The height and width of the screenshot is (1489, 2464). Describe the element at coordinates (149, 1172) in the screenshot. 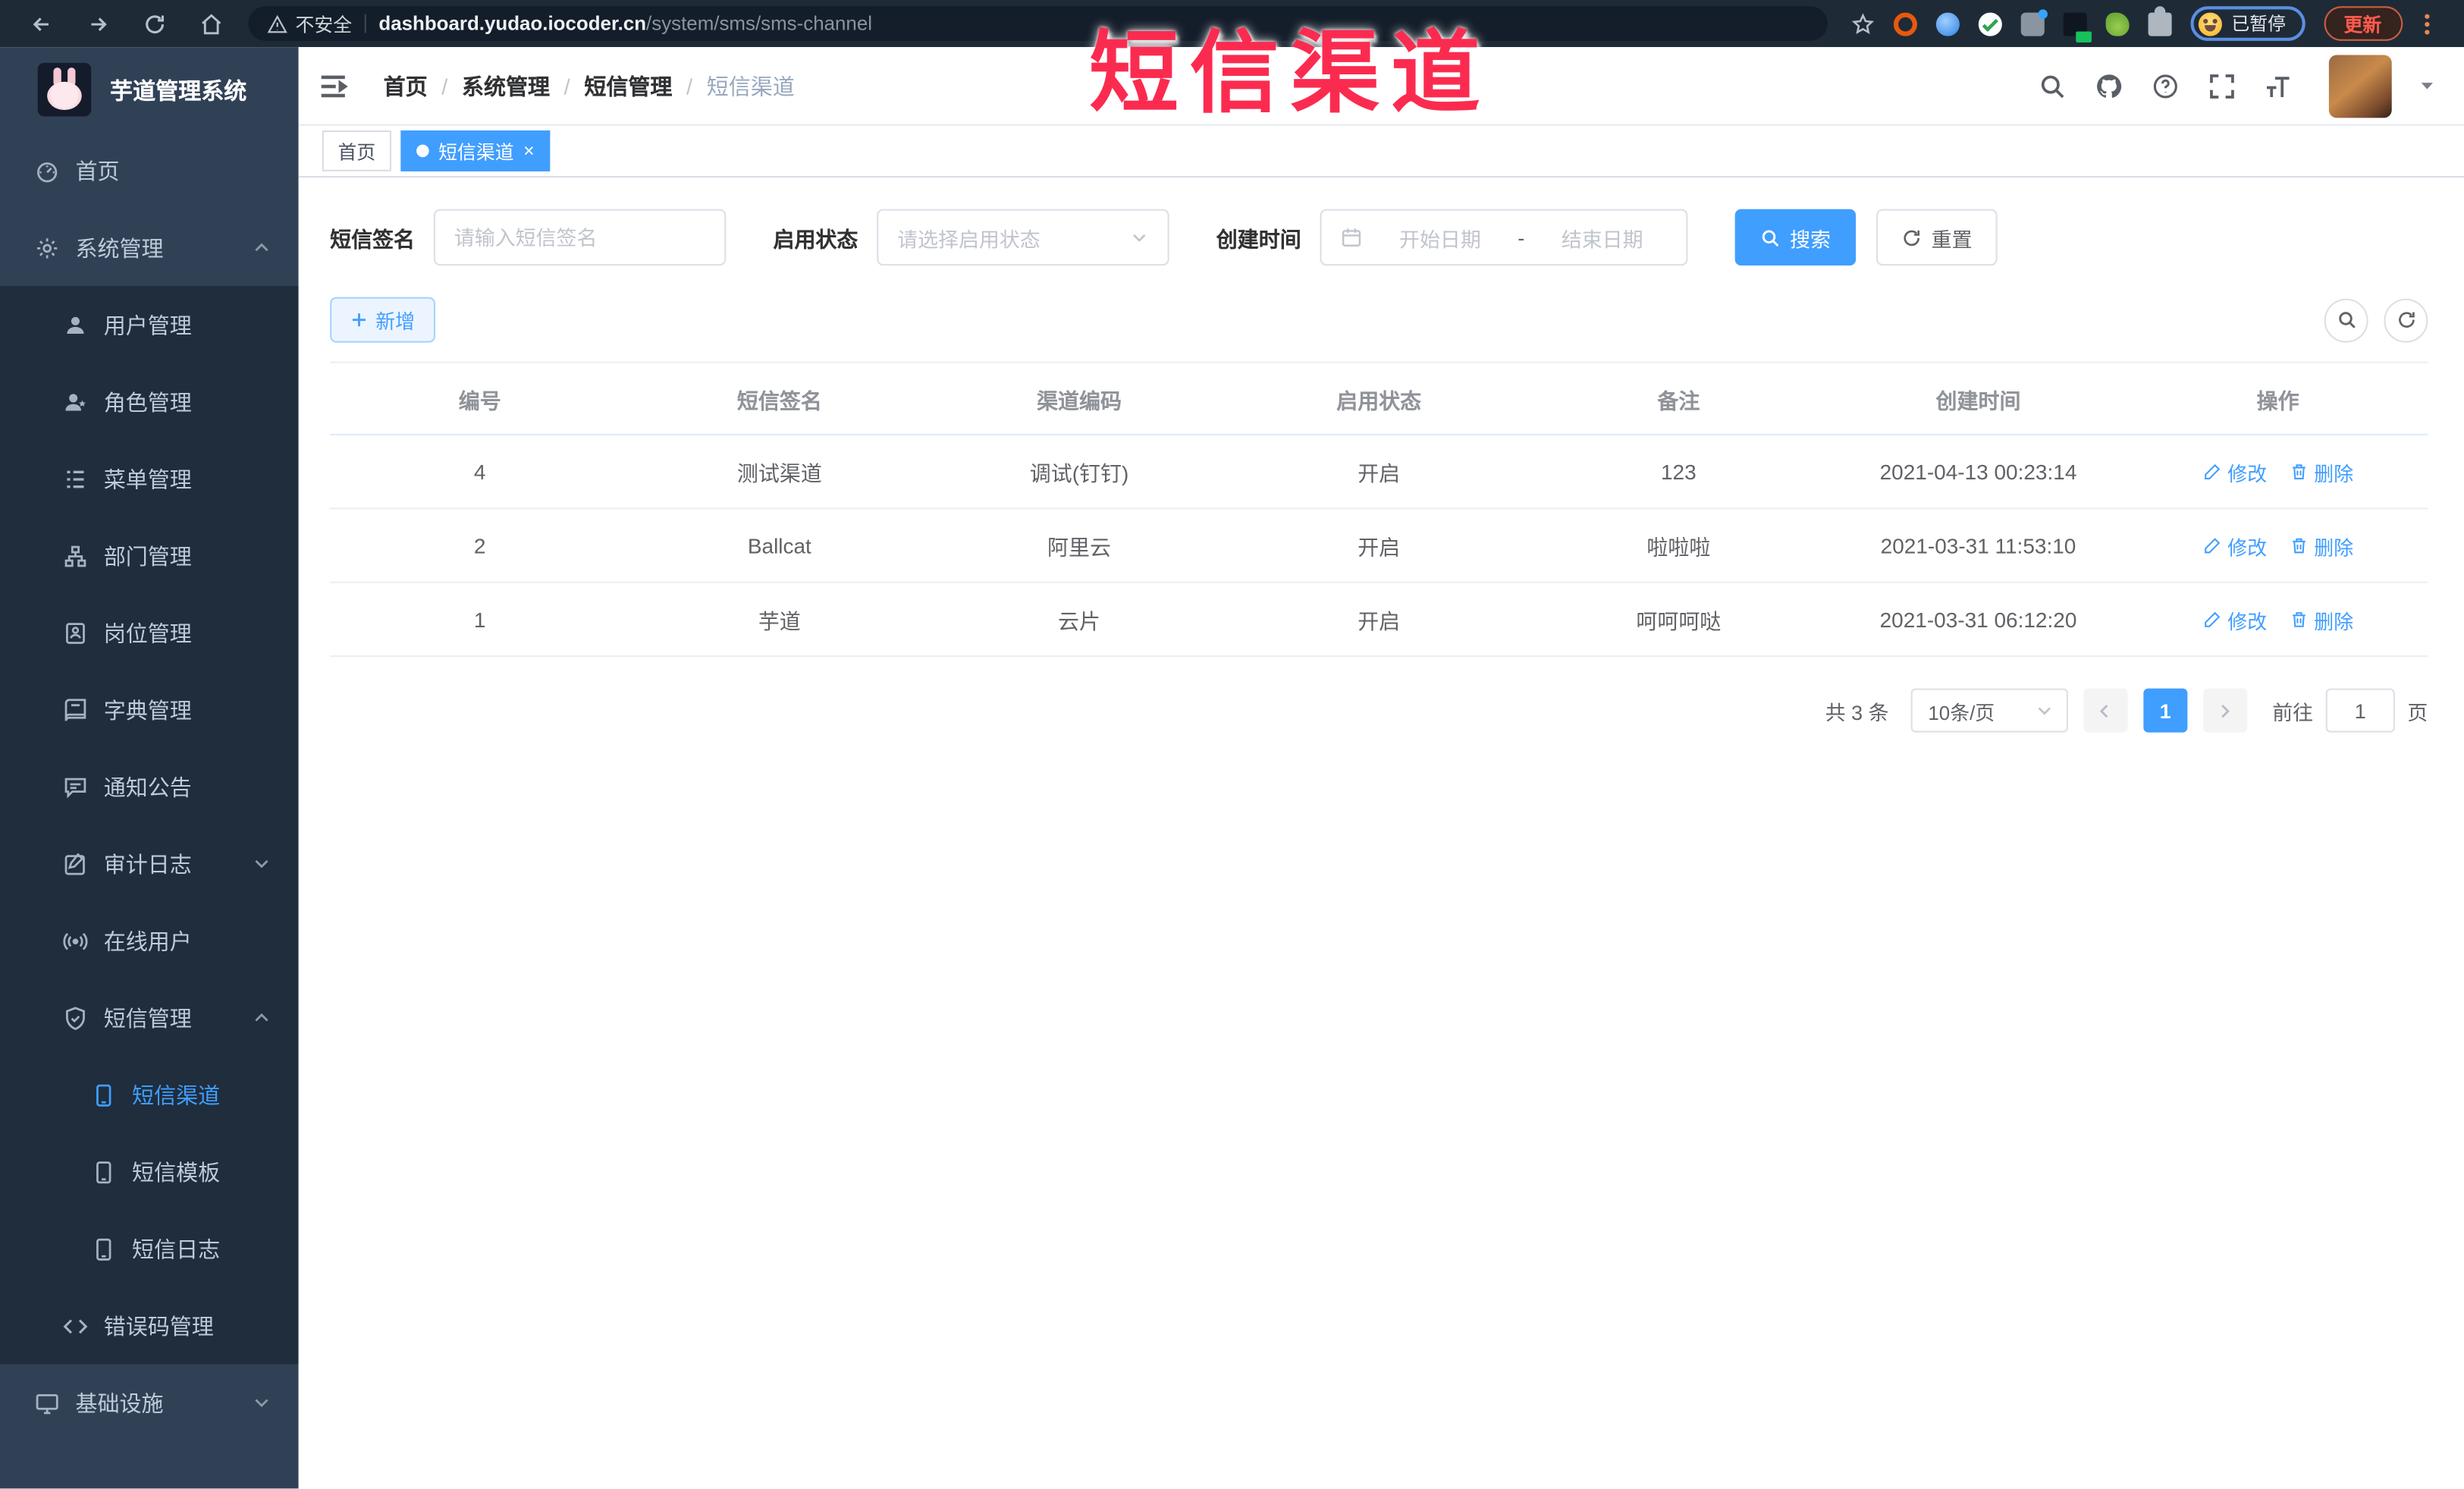

I see `sidebar-item-sms-template: 短信模板` at that location.